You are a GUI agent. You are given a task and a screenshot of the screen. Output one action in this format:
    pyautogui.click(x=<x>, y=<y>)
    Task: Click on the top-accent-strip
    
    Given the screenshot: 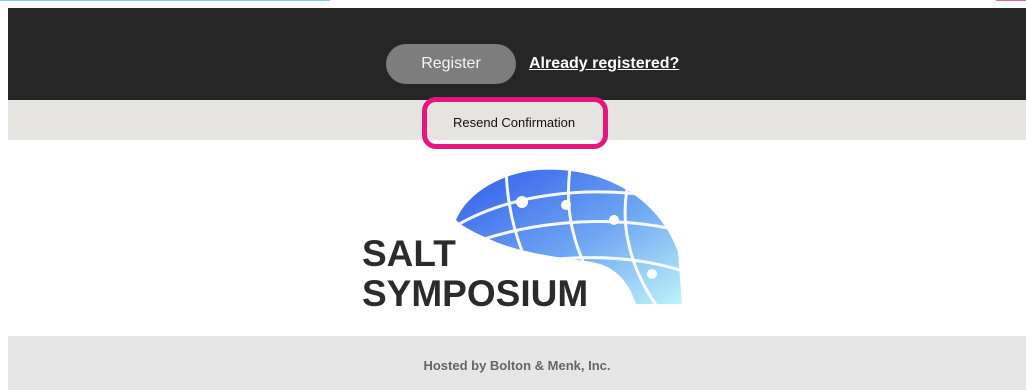 What is the action you would take?
    pyautogui.click(x=513, y=4)
    